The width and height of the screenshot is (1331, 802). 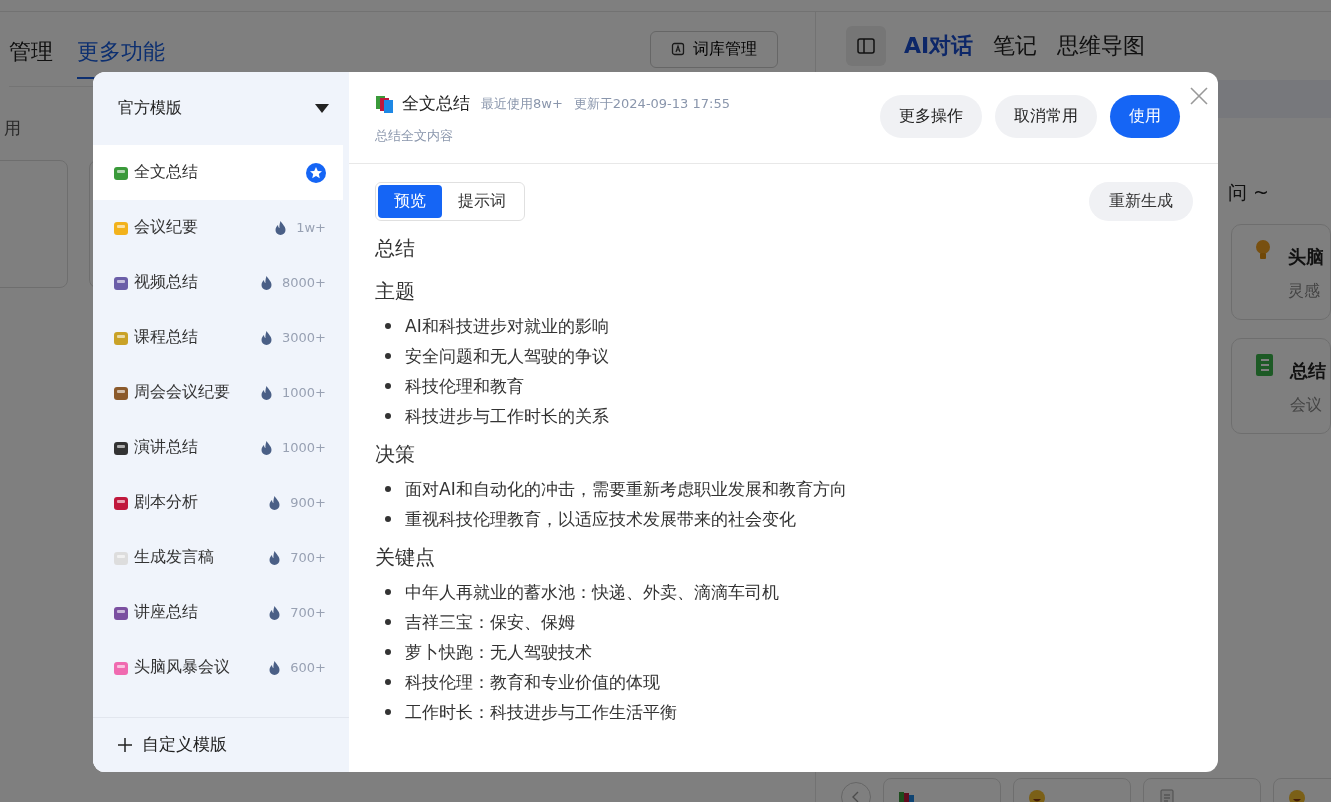 I want to click on card-title: 头脑, so click(x=1306, y=257).